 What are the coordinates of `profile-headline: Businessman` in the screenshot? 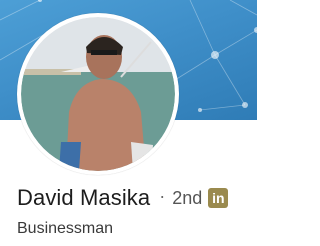 It's located at (65, 228).